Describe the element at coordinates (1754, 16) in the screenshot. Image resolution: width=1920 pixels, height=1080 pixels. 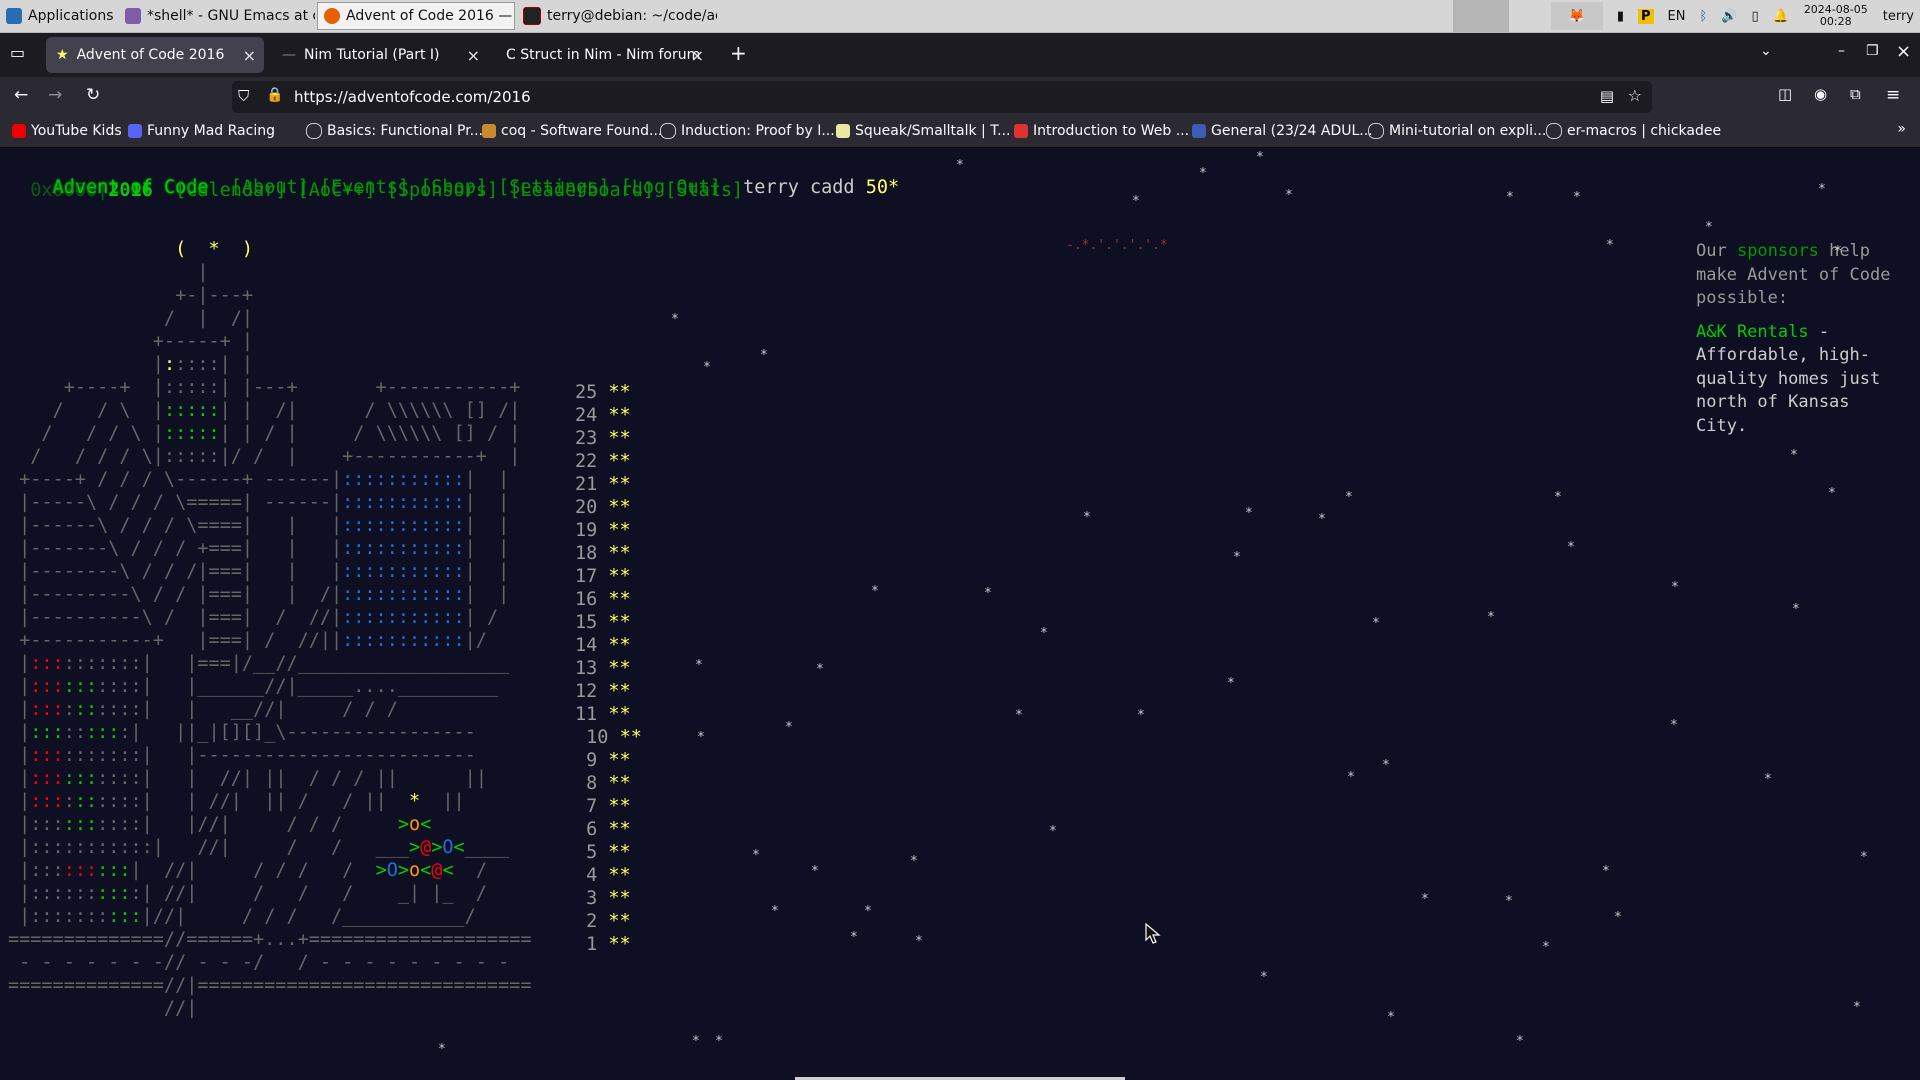
I see `battery-icon: ▯` at that location.